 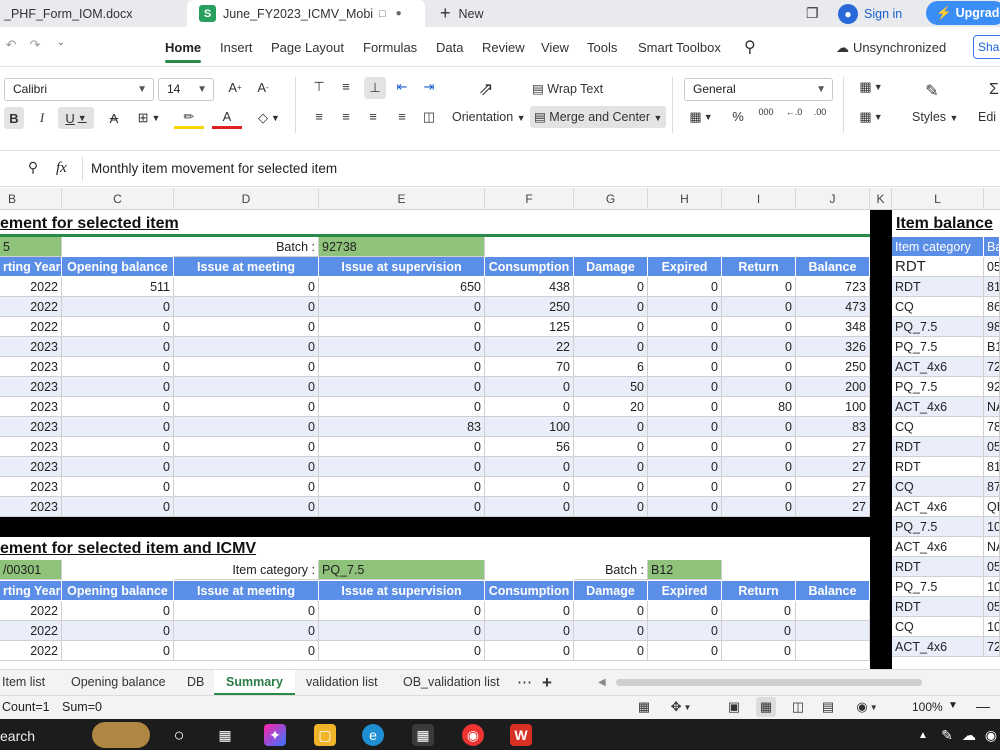 What do you see at coordinates (969, 735) in the screenshot?
I see `cloud-tray-icon: ☁` at bounding box center [969, 735].